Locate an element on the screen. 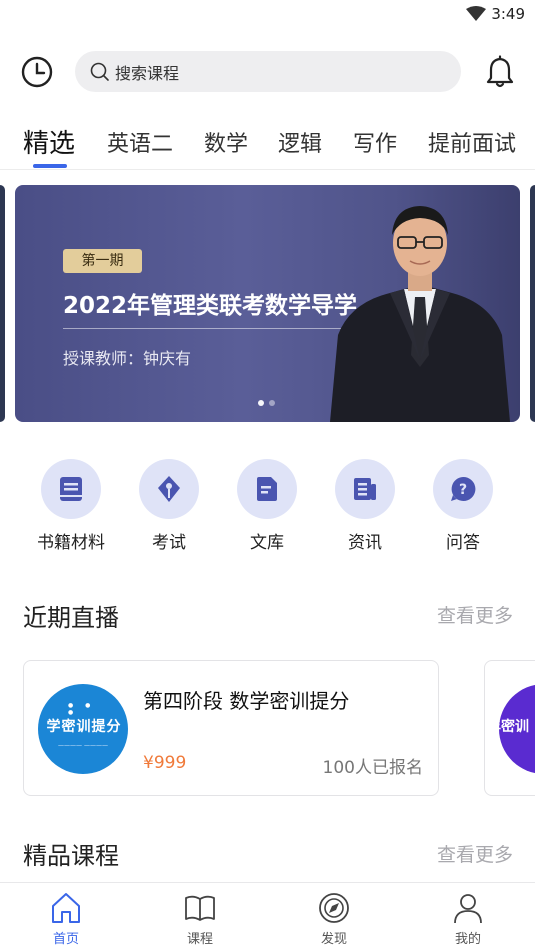 The width and height of the screenshot is (535, 951). nav-label: 我的 is located at coordinates (467, 939).